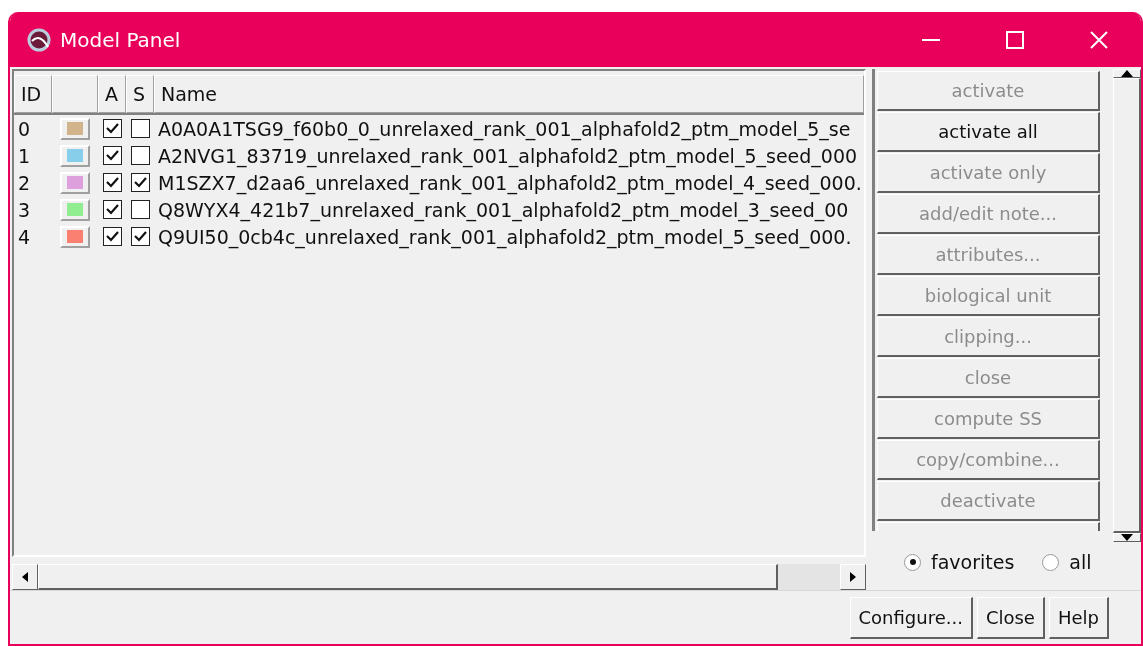  Describe the element at coordinates (509, 155) in the screenshot. I see `name-cell: A2NVG1_83719_unrelaxed_rank_001_alphafold2_ptm_model_5_seed_000` at that location.